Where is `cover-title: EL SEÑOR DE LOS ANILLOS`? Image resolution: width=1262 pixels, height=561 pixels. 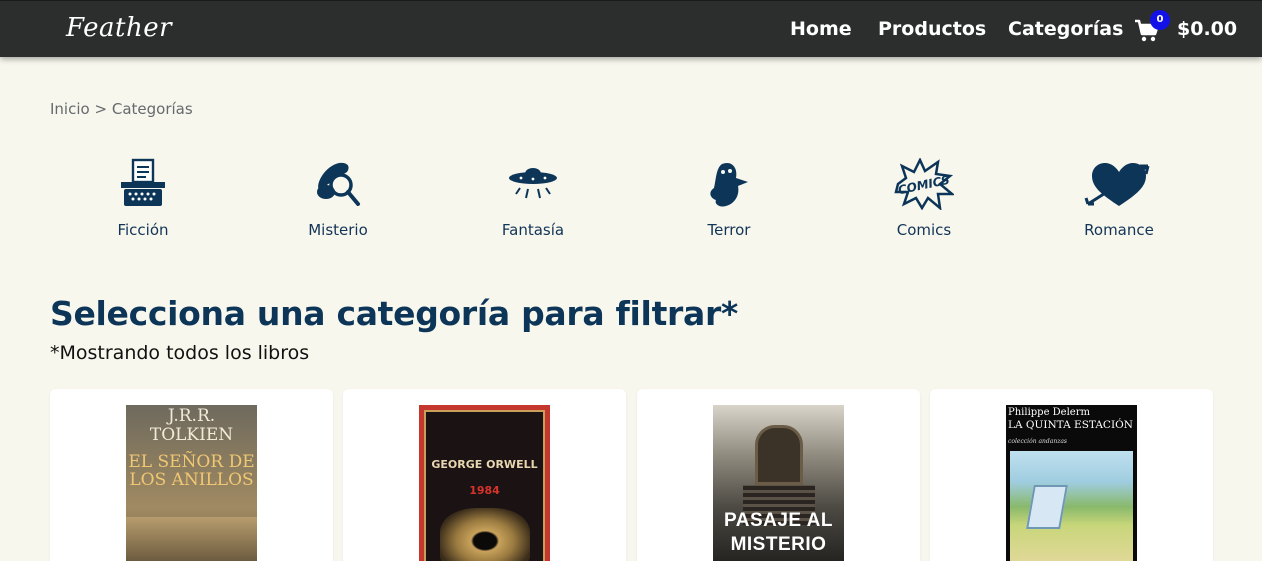 cover-title: EL SEÑOR DE LOS ANILLOS is located at coordinates (191, 471).